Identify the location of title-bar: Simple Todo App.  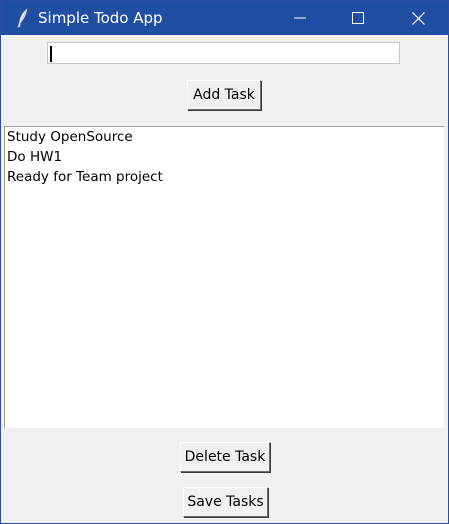
(224, 18).